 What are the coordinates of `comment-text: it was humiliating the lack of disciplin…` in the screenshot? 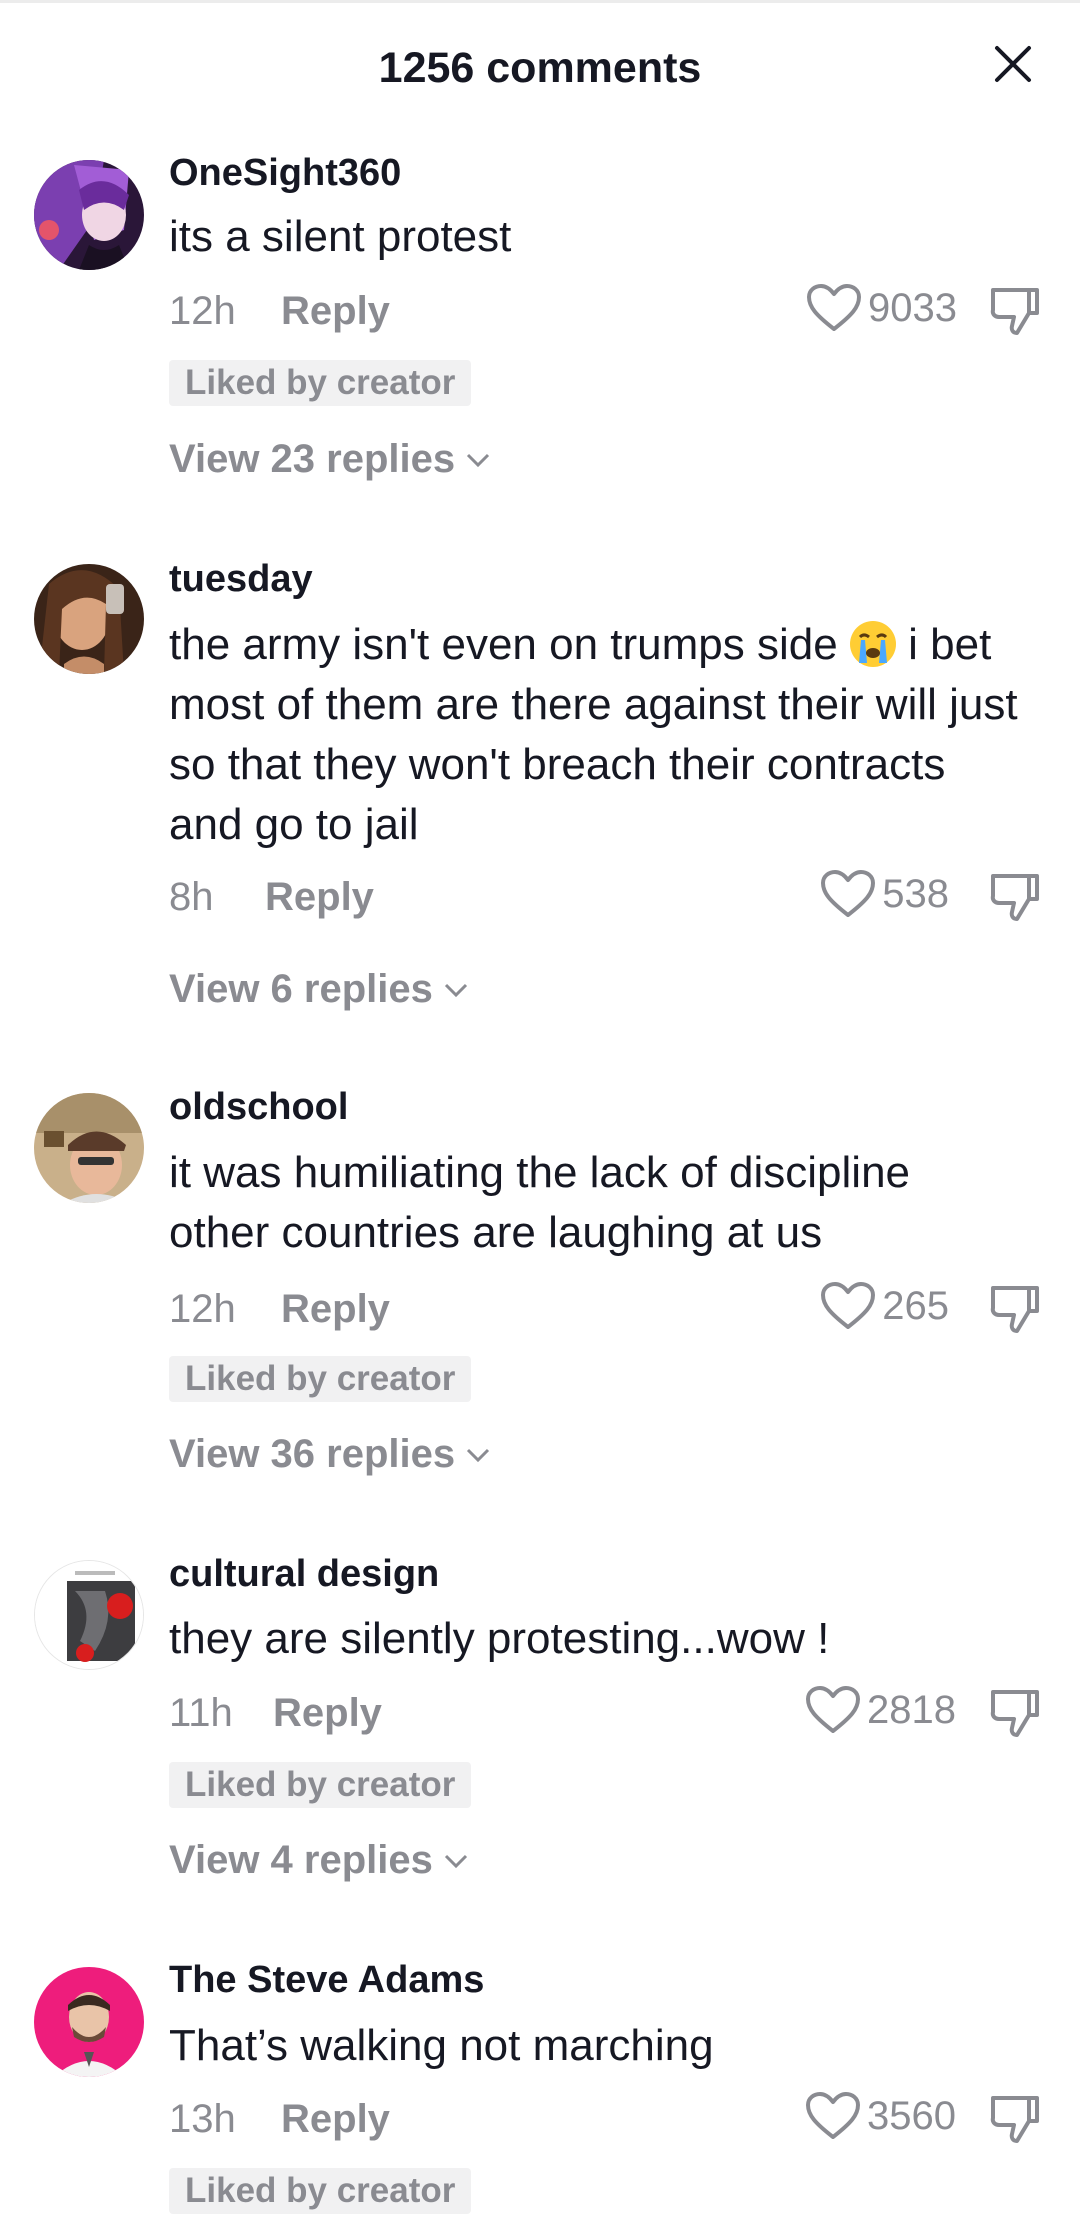 It's located at (540, 1202).